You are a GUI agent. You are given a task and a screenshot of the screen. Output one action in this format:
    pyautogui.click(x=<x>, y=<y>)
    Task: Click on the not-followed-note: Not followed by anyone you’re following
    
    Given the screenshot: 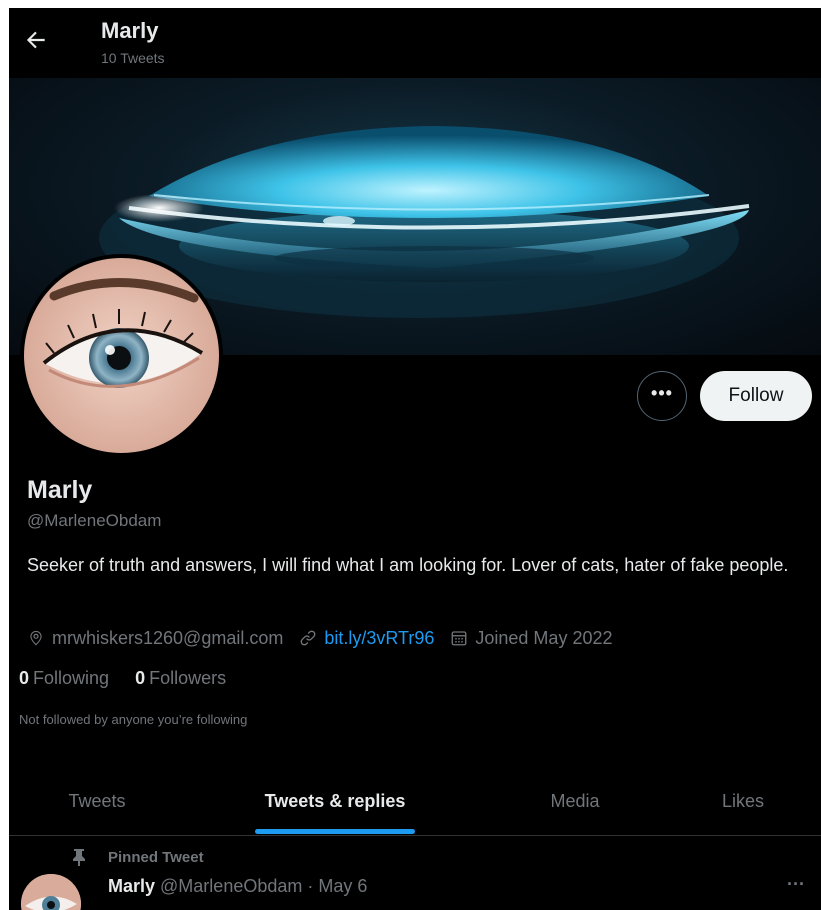 What is the action you would take?
    pyautogui.click(x=133, y=719)
    